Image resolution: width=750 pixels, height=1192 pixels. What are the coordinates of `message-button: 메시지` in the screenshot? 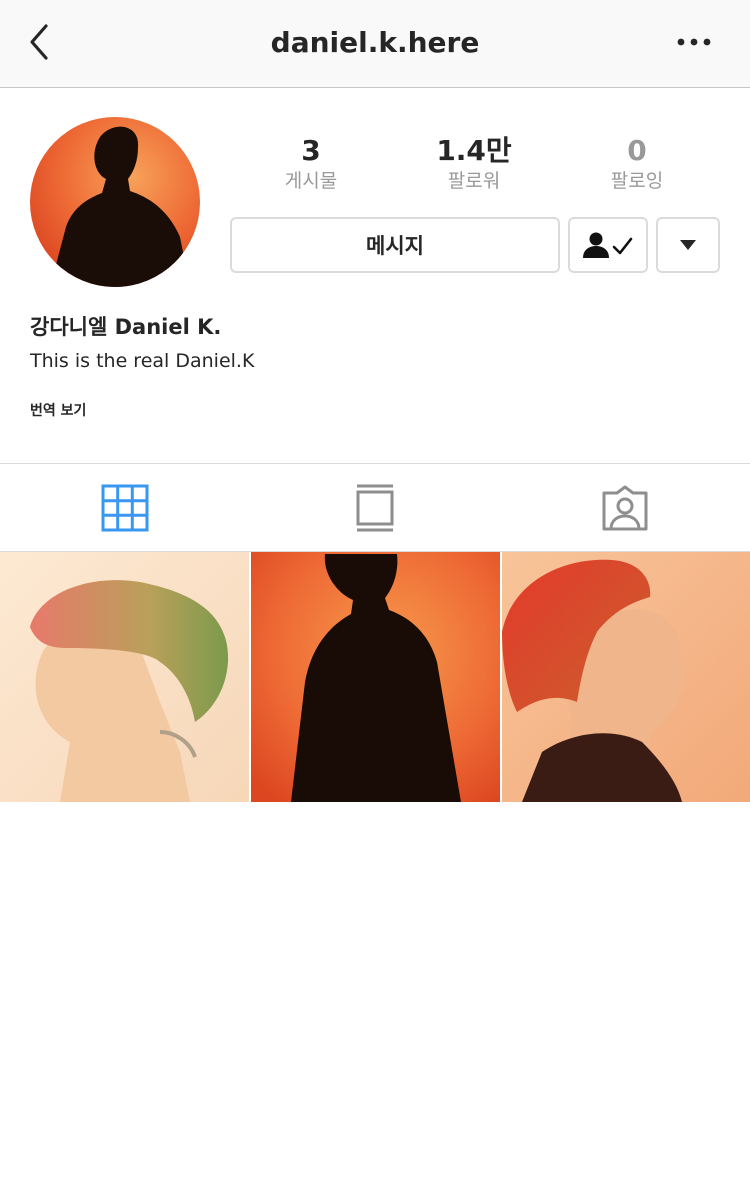 It's located at (395, 245).